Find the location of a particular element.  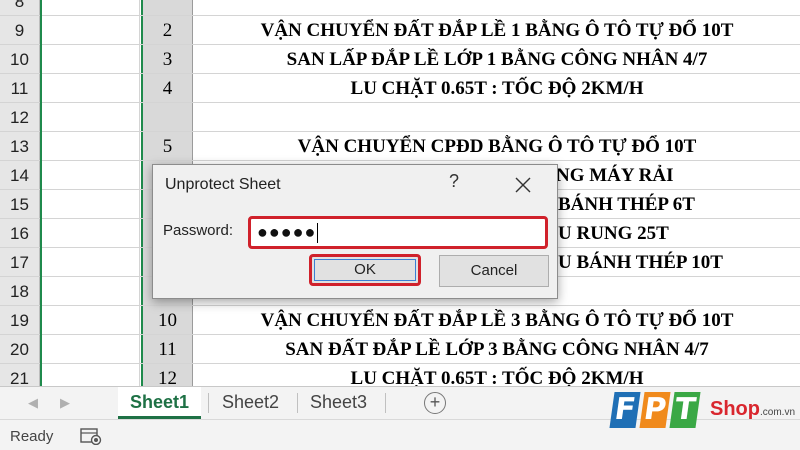

cell-stt: 10 is located at coordinates (167, 320).